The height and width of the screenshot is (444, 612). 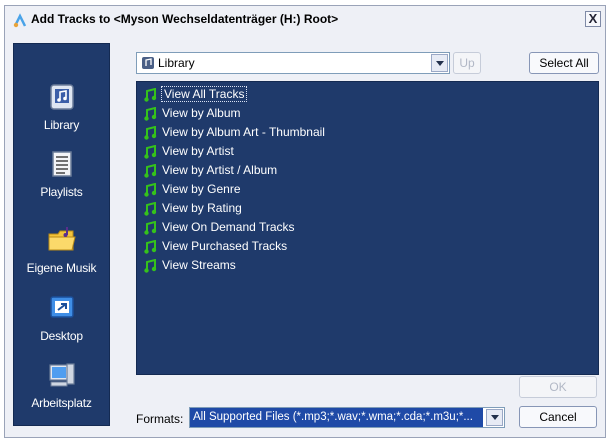 I want to click on list-item-label: View Streams, so click(x=199, y=265).